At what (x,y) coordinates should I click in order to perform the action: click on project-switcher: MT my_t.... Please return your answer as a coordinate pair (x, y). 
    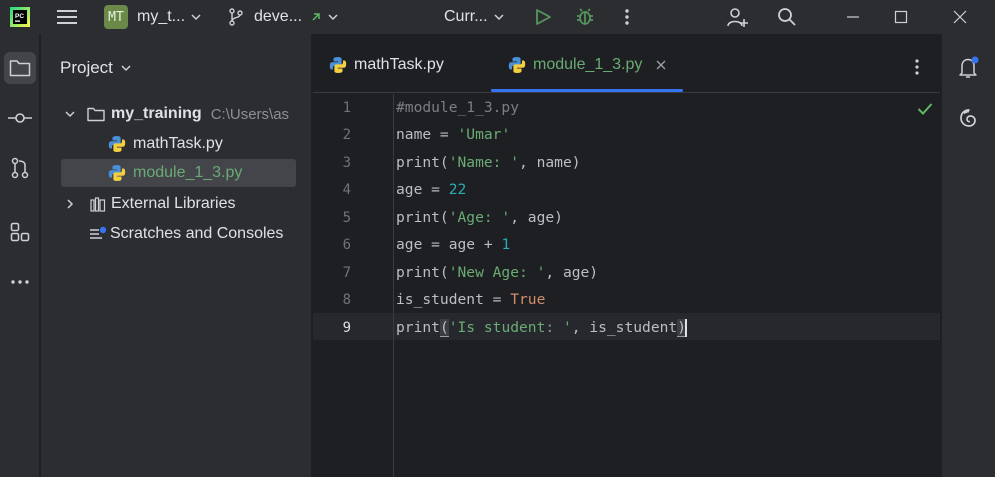
    Looking at the image, I should click on (152, 17).